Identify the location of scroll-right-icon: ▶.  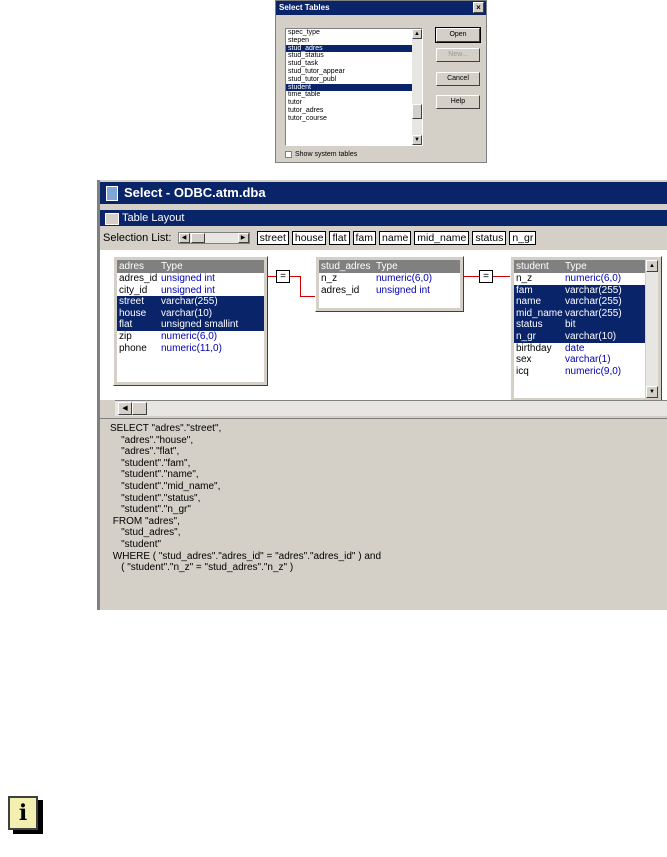
(243, 238).